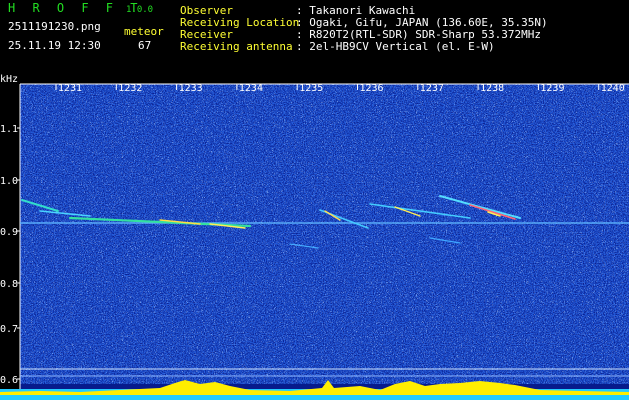 Image resolution: width=629 pixels, height=400 pixels. I want to click on x-tick-label: 1234, so click(251, 88).